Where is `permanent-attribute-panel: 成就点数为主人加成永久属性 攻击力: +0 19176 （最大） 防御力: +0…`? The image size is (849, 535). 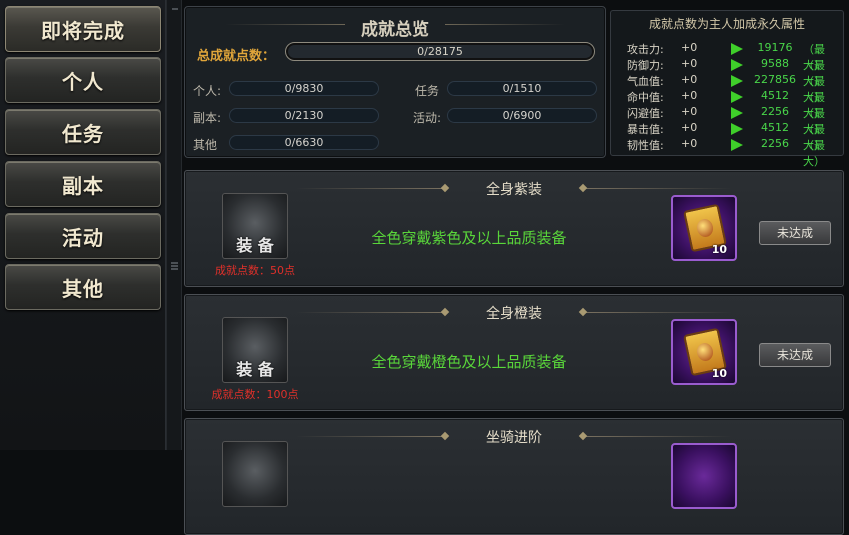 permanent-attribute-panel: 成就点数为主人加成永久属性 攻击力: +0 19176 （最大） 防御力: +0… is located at coordinates (727, 89).